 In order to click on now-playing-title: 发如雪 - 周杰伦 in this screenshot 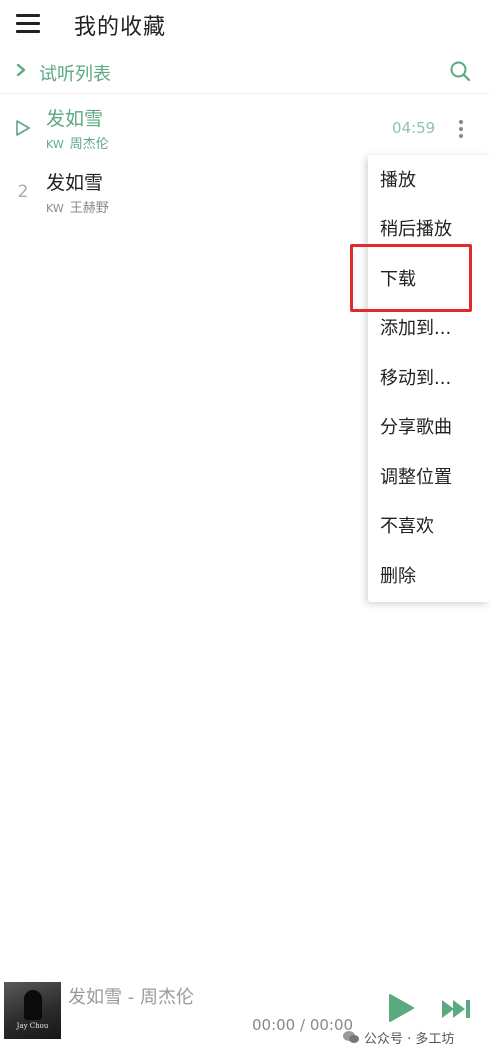, I will do `click(131, 997)`.